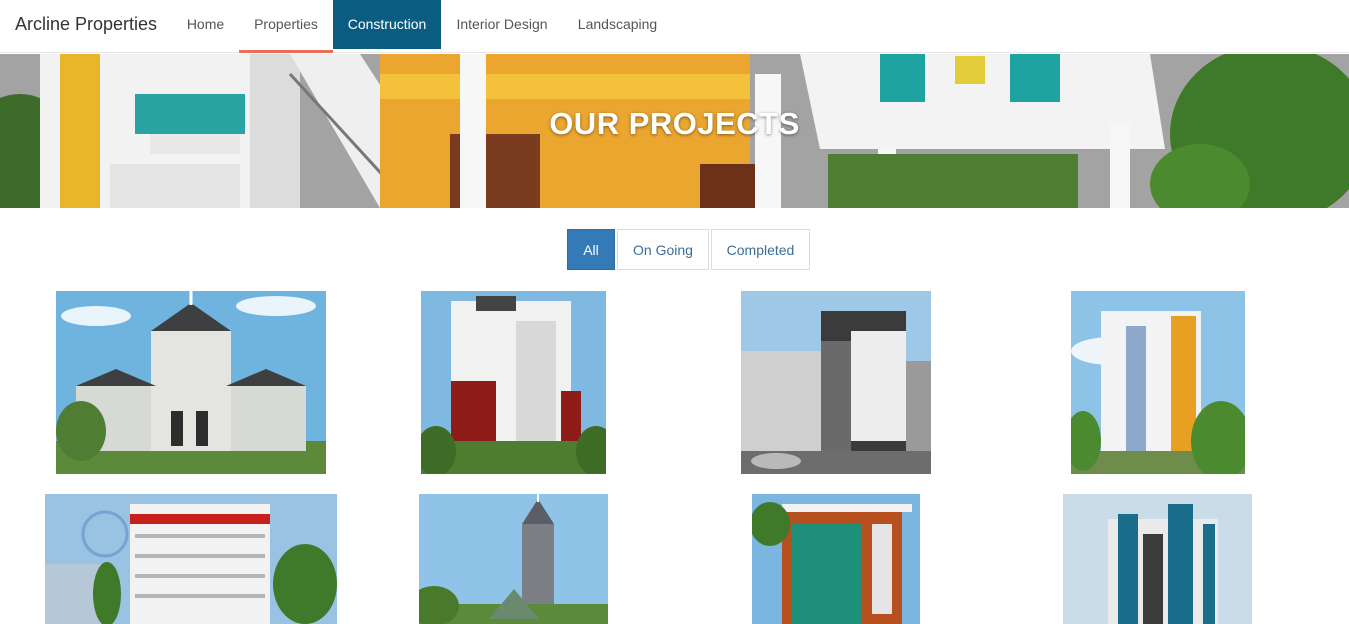 The width and height of the screenshot is (1349, 624). Describe the element at coordinates (1157, 559) in the screenshot. I see `project-image-blue-tower` at that location.